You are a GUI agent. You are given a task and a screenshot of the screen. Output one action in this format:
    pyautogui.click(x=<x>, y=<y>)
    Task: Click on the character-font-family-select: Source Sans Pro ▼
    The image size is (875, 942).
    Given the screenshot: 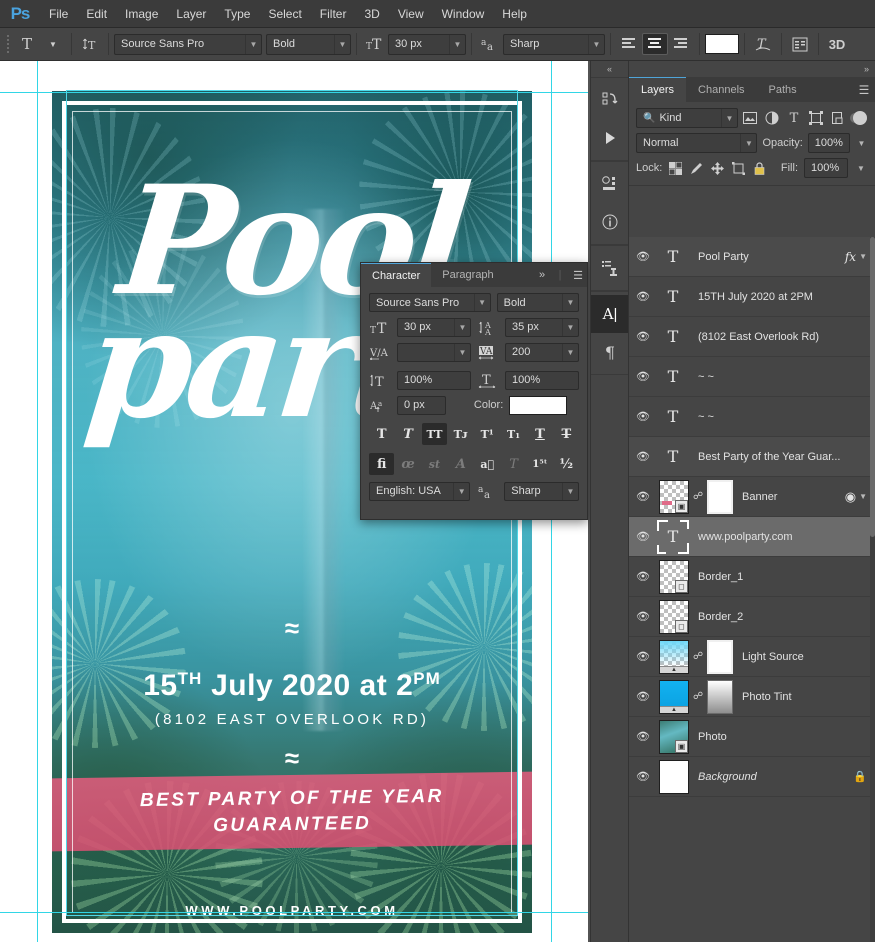 What is the action you would take?
    pyautogui.click(x=430, y=302)
    